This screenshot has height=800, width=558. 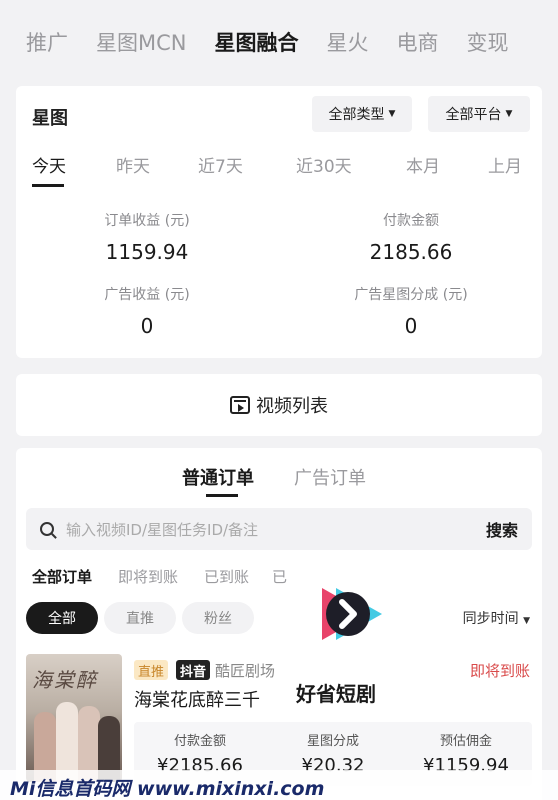 I want to click on status-arrived: 已到账, so click(x=226, y=576).